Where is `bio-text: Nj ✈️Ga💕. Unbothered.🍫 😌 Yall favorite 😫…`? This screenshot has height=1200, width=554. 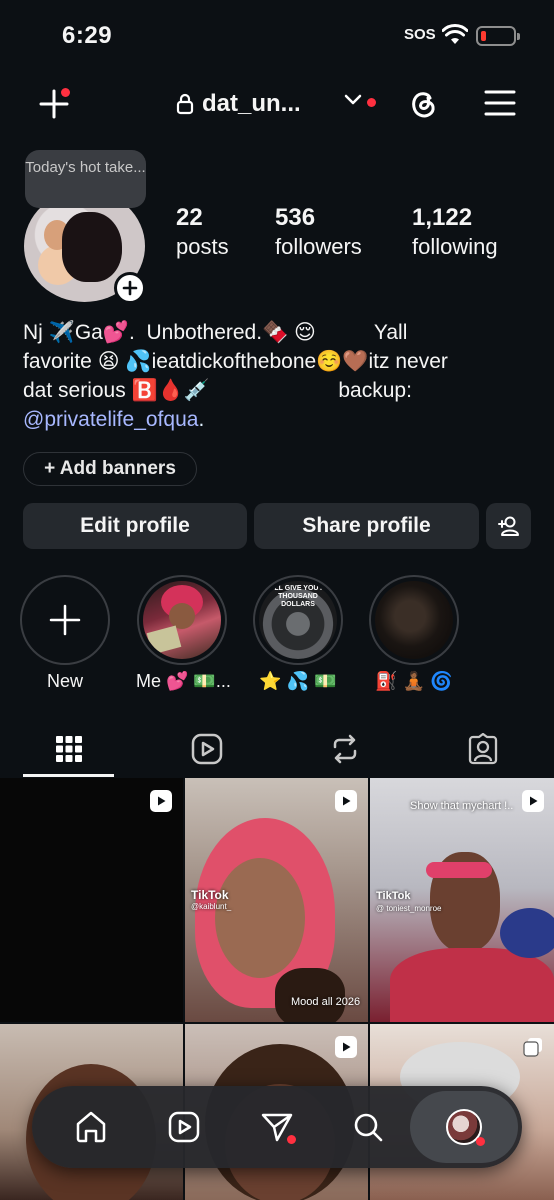 bio-text: Nj ✈️Ga💕. Unbothered.🍫 😌 Yall favorite 😫… is located at coordinates (235, 361).